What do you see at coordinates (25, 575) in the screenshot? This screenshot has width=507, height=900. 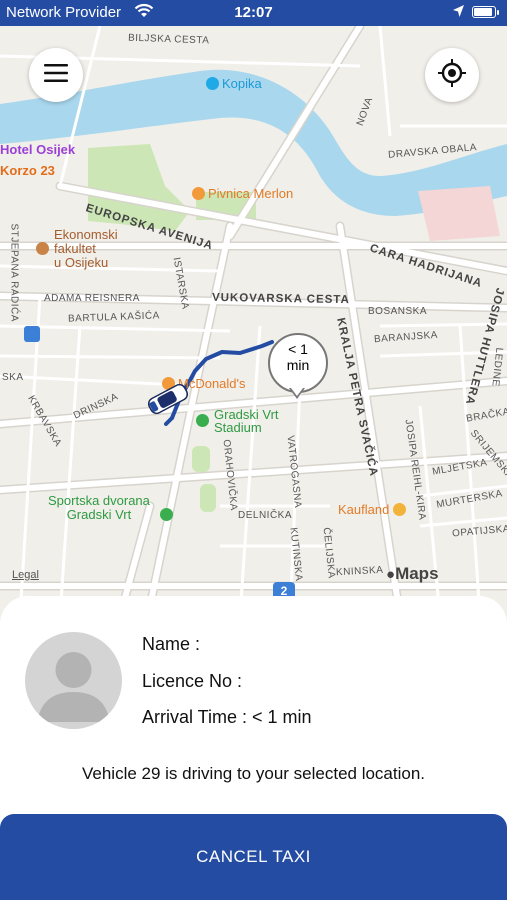 I see `legal-link: Legal` at bounding box center [25, 575].